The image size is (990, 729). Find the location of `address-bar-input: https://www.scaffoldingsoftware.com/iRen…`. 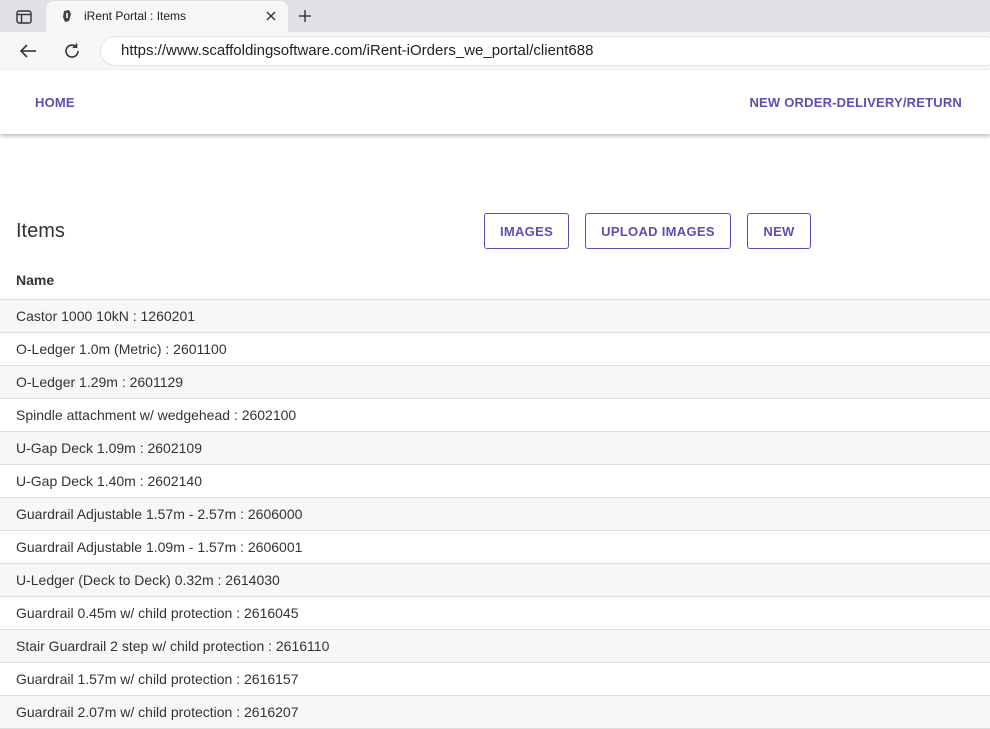

address-bar-input: https://www.scaffoldingsoftware.com/iRen… is located at coordinates (545, 51).